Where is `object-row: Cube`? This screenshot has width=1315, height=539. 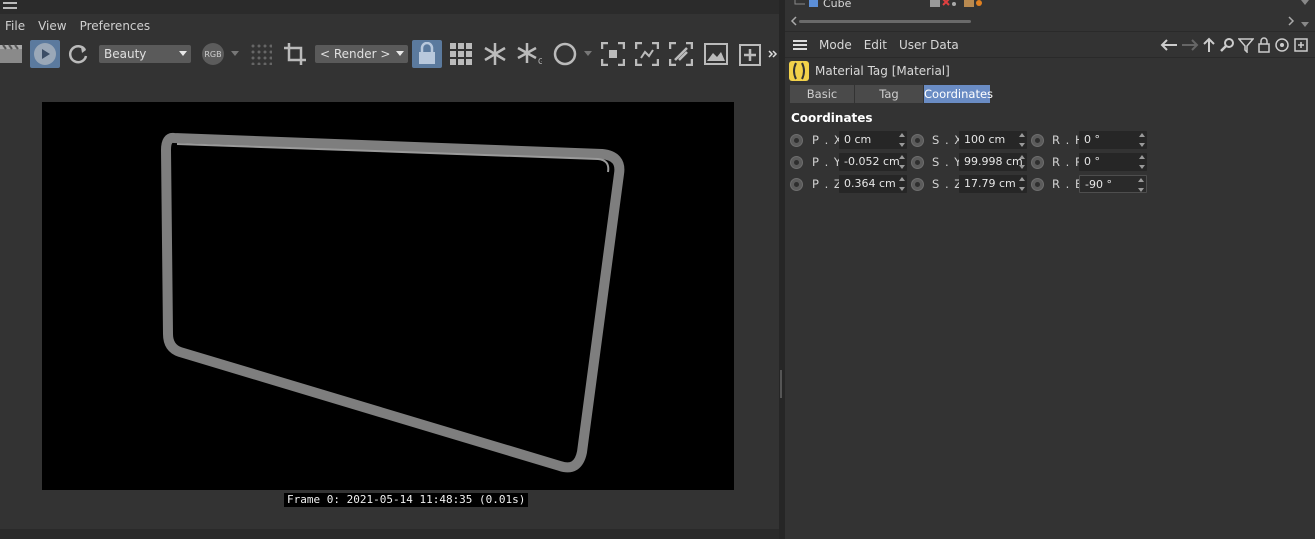 object-row: Cube is located at coordinates (1050, 6).